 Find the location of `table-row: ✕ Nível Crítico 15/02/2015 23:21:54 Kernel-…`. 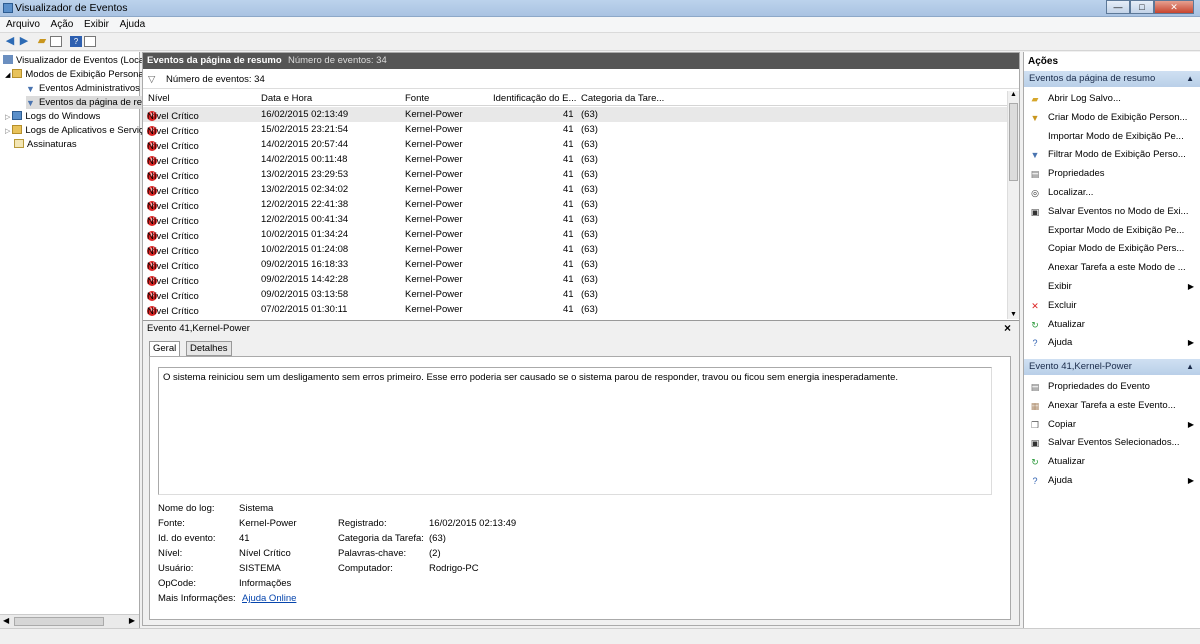

table-row: ✕ Nível Crítico 15/02/2015 23:21:54 Kernel-… is located at coordinates (575, 129).